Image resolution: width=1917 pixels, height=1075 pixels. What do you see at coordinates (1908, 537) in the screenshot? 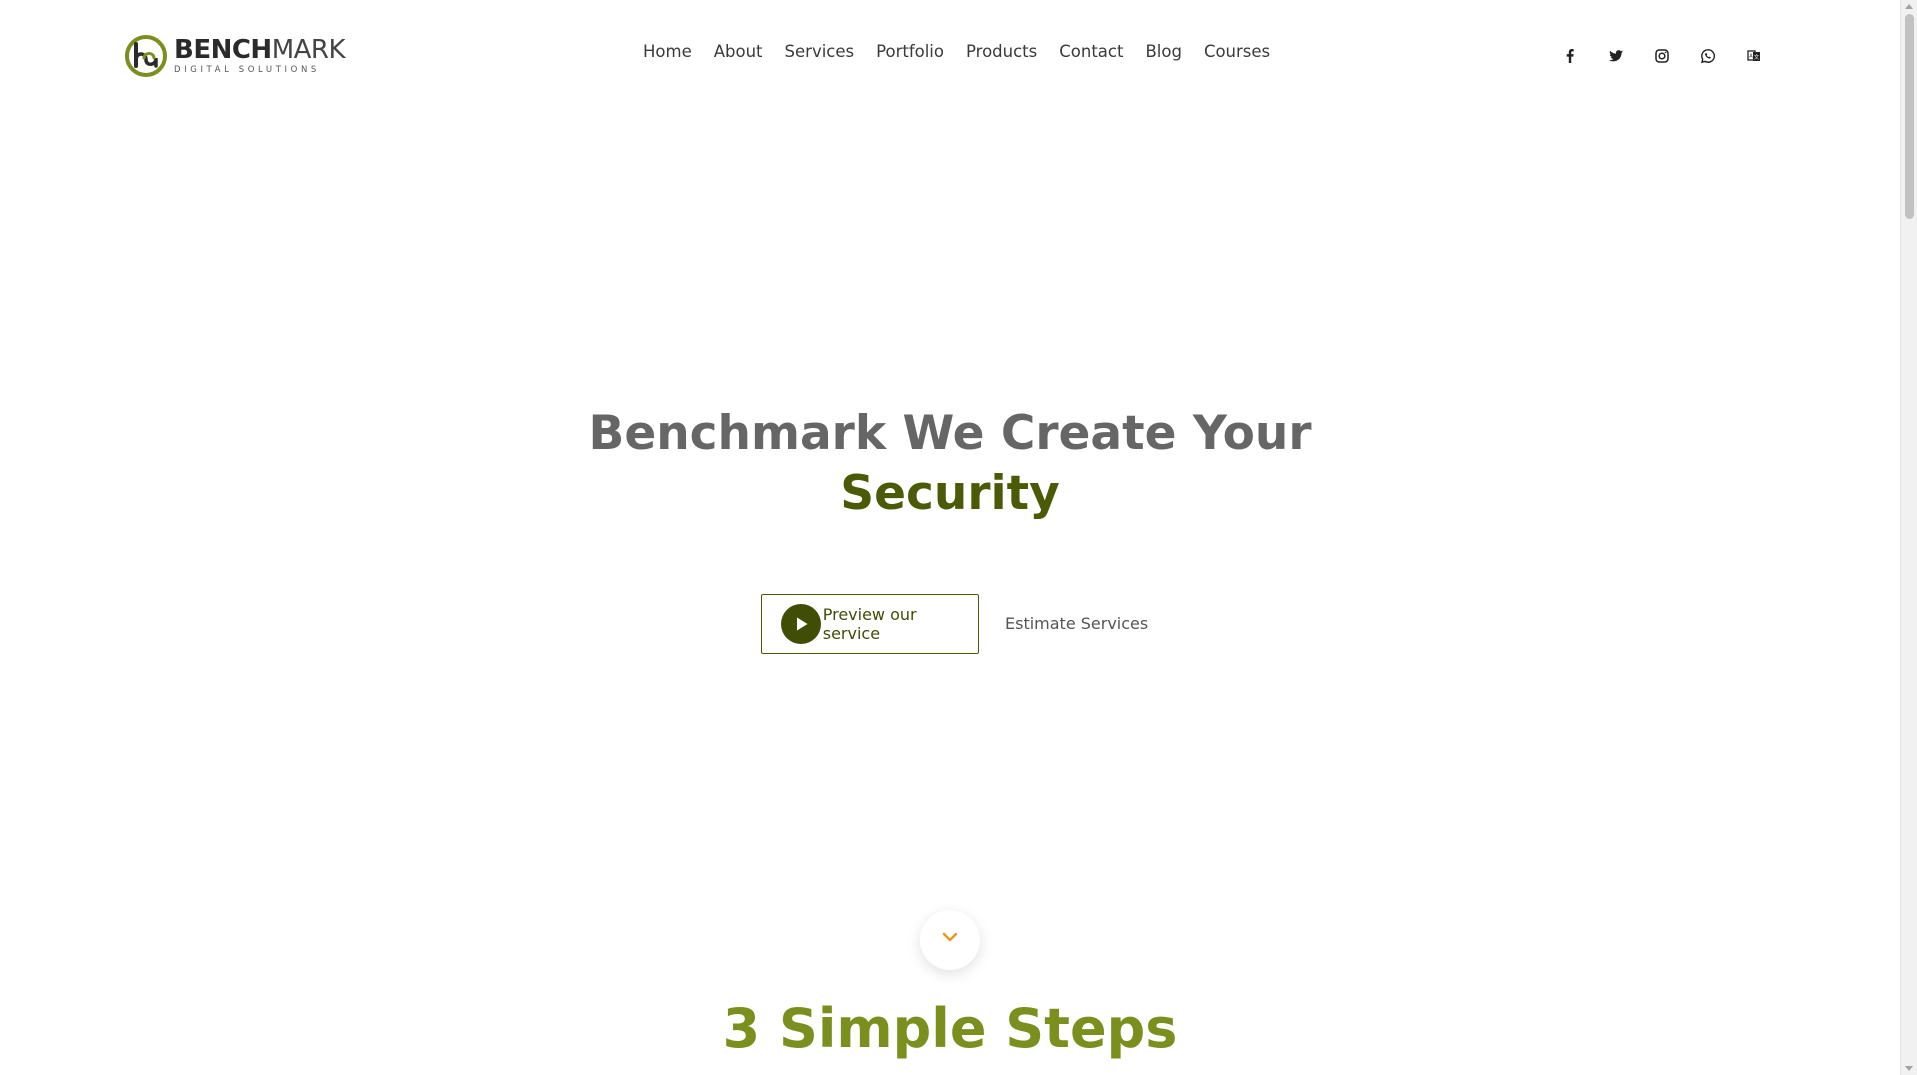
I see `page-scrollbar` at bounding box center [1908, 537].